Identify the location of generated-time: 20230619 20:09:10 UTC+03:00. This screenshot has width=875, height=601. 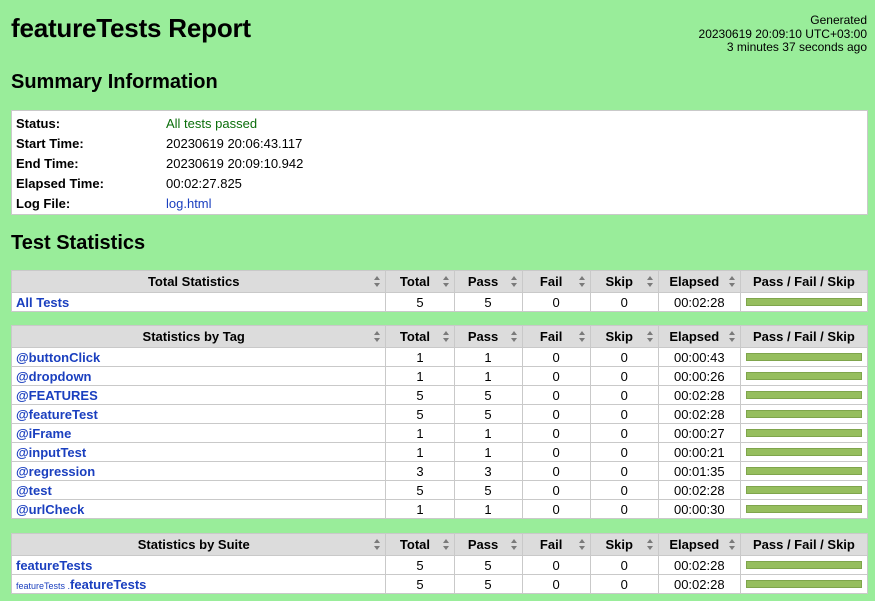
(782, 33).